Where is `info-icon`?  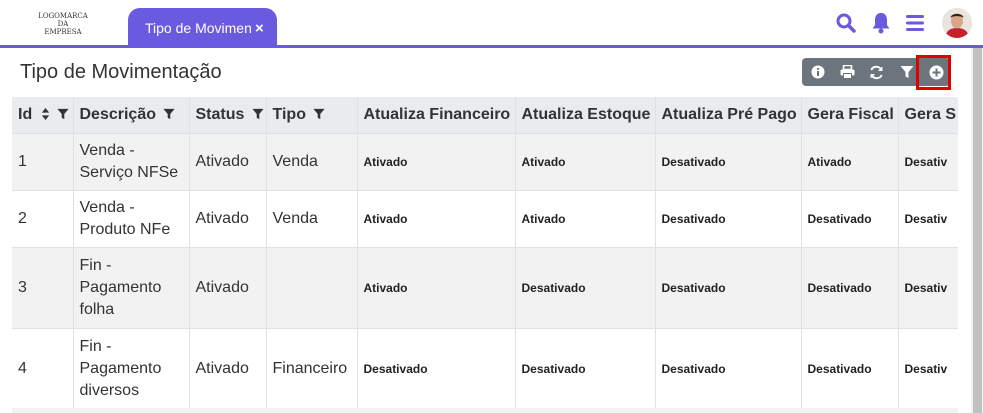 info-icon is located at coordinates (818, 72).